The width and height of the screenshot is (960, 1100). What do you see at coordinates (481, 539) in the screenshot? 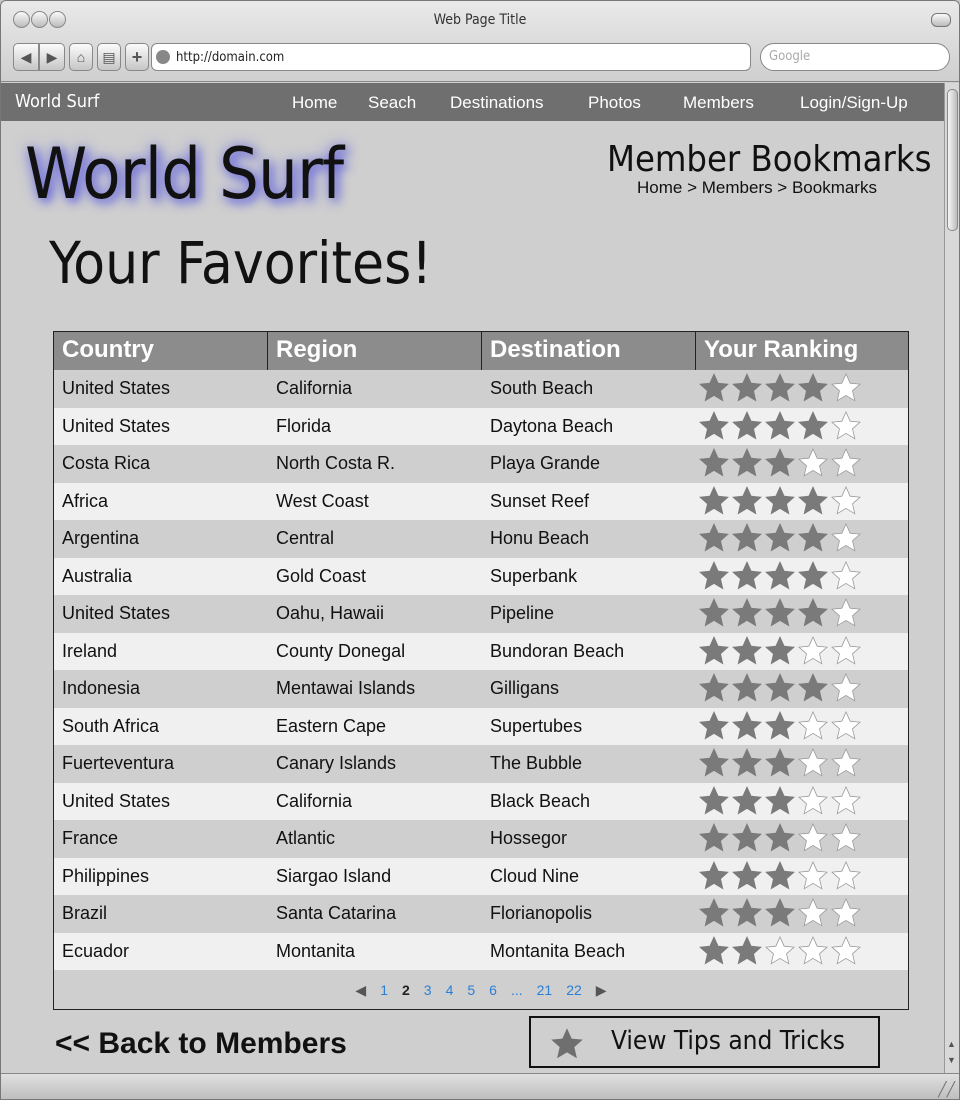
I see `table-row: Argentina Central Honu Beach` at bounding box center [481, 539].